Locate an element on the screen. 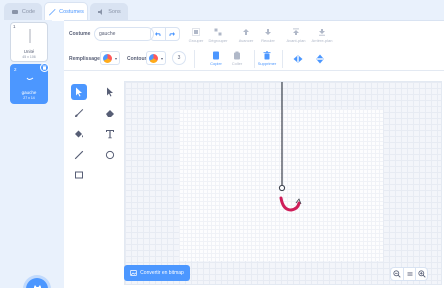  zoom-in-button is located at coordinates (421, 274).